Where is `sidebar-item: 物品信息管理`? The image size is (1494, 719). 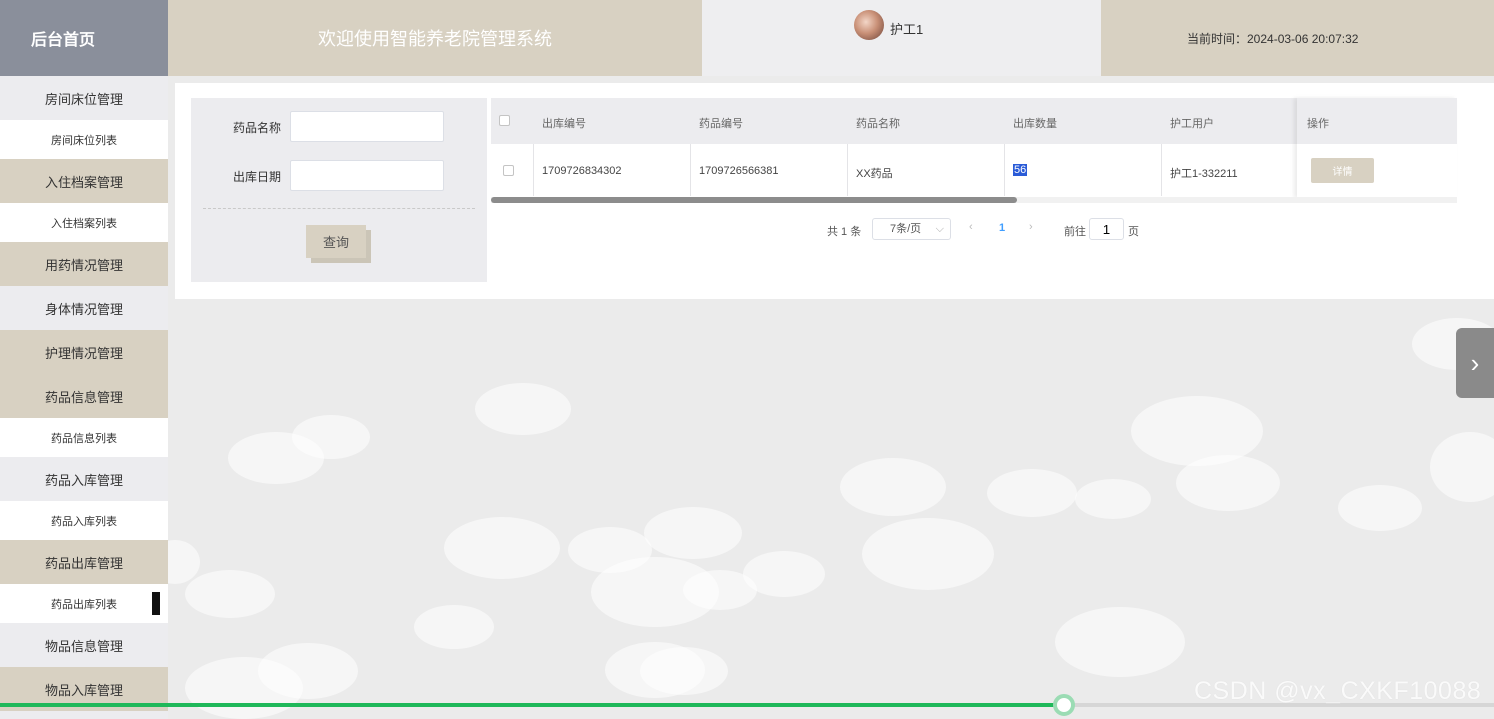
sidebar-item: 物品信息管理 is located at coordinates (84, 645).